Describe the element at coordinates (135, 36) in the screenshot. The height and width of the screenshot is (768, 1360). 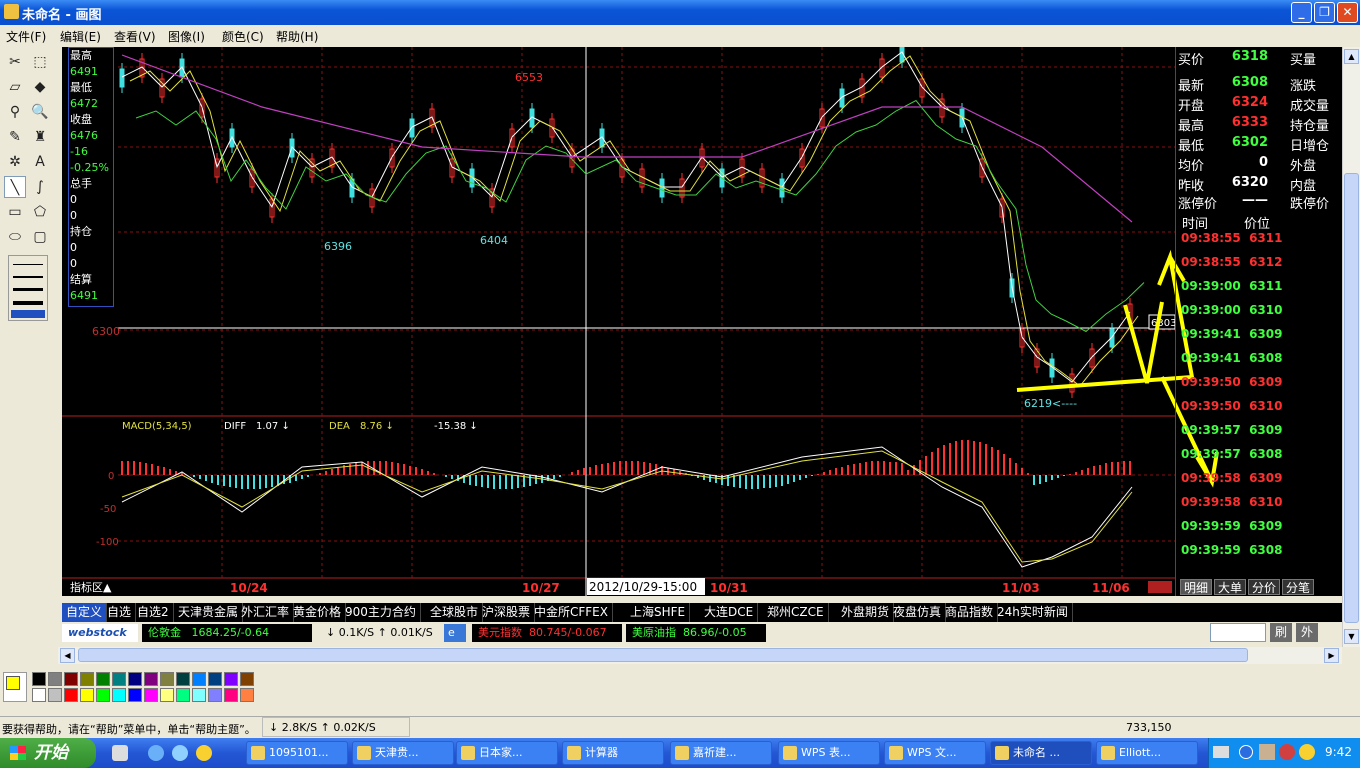
I see `menu-view: 查看(V)` at that location.